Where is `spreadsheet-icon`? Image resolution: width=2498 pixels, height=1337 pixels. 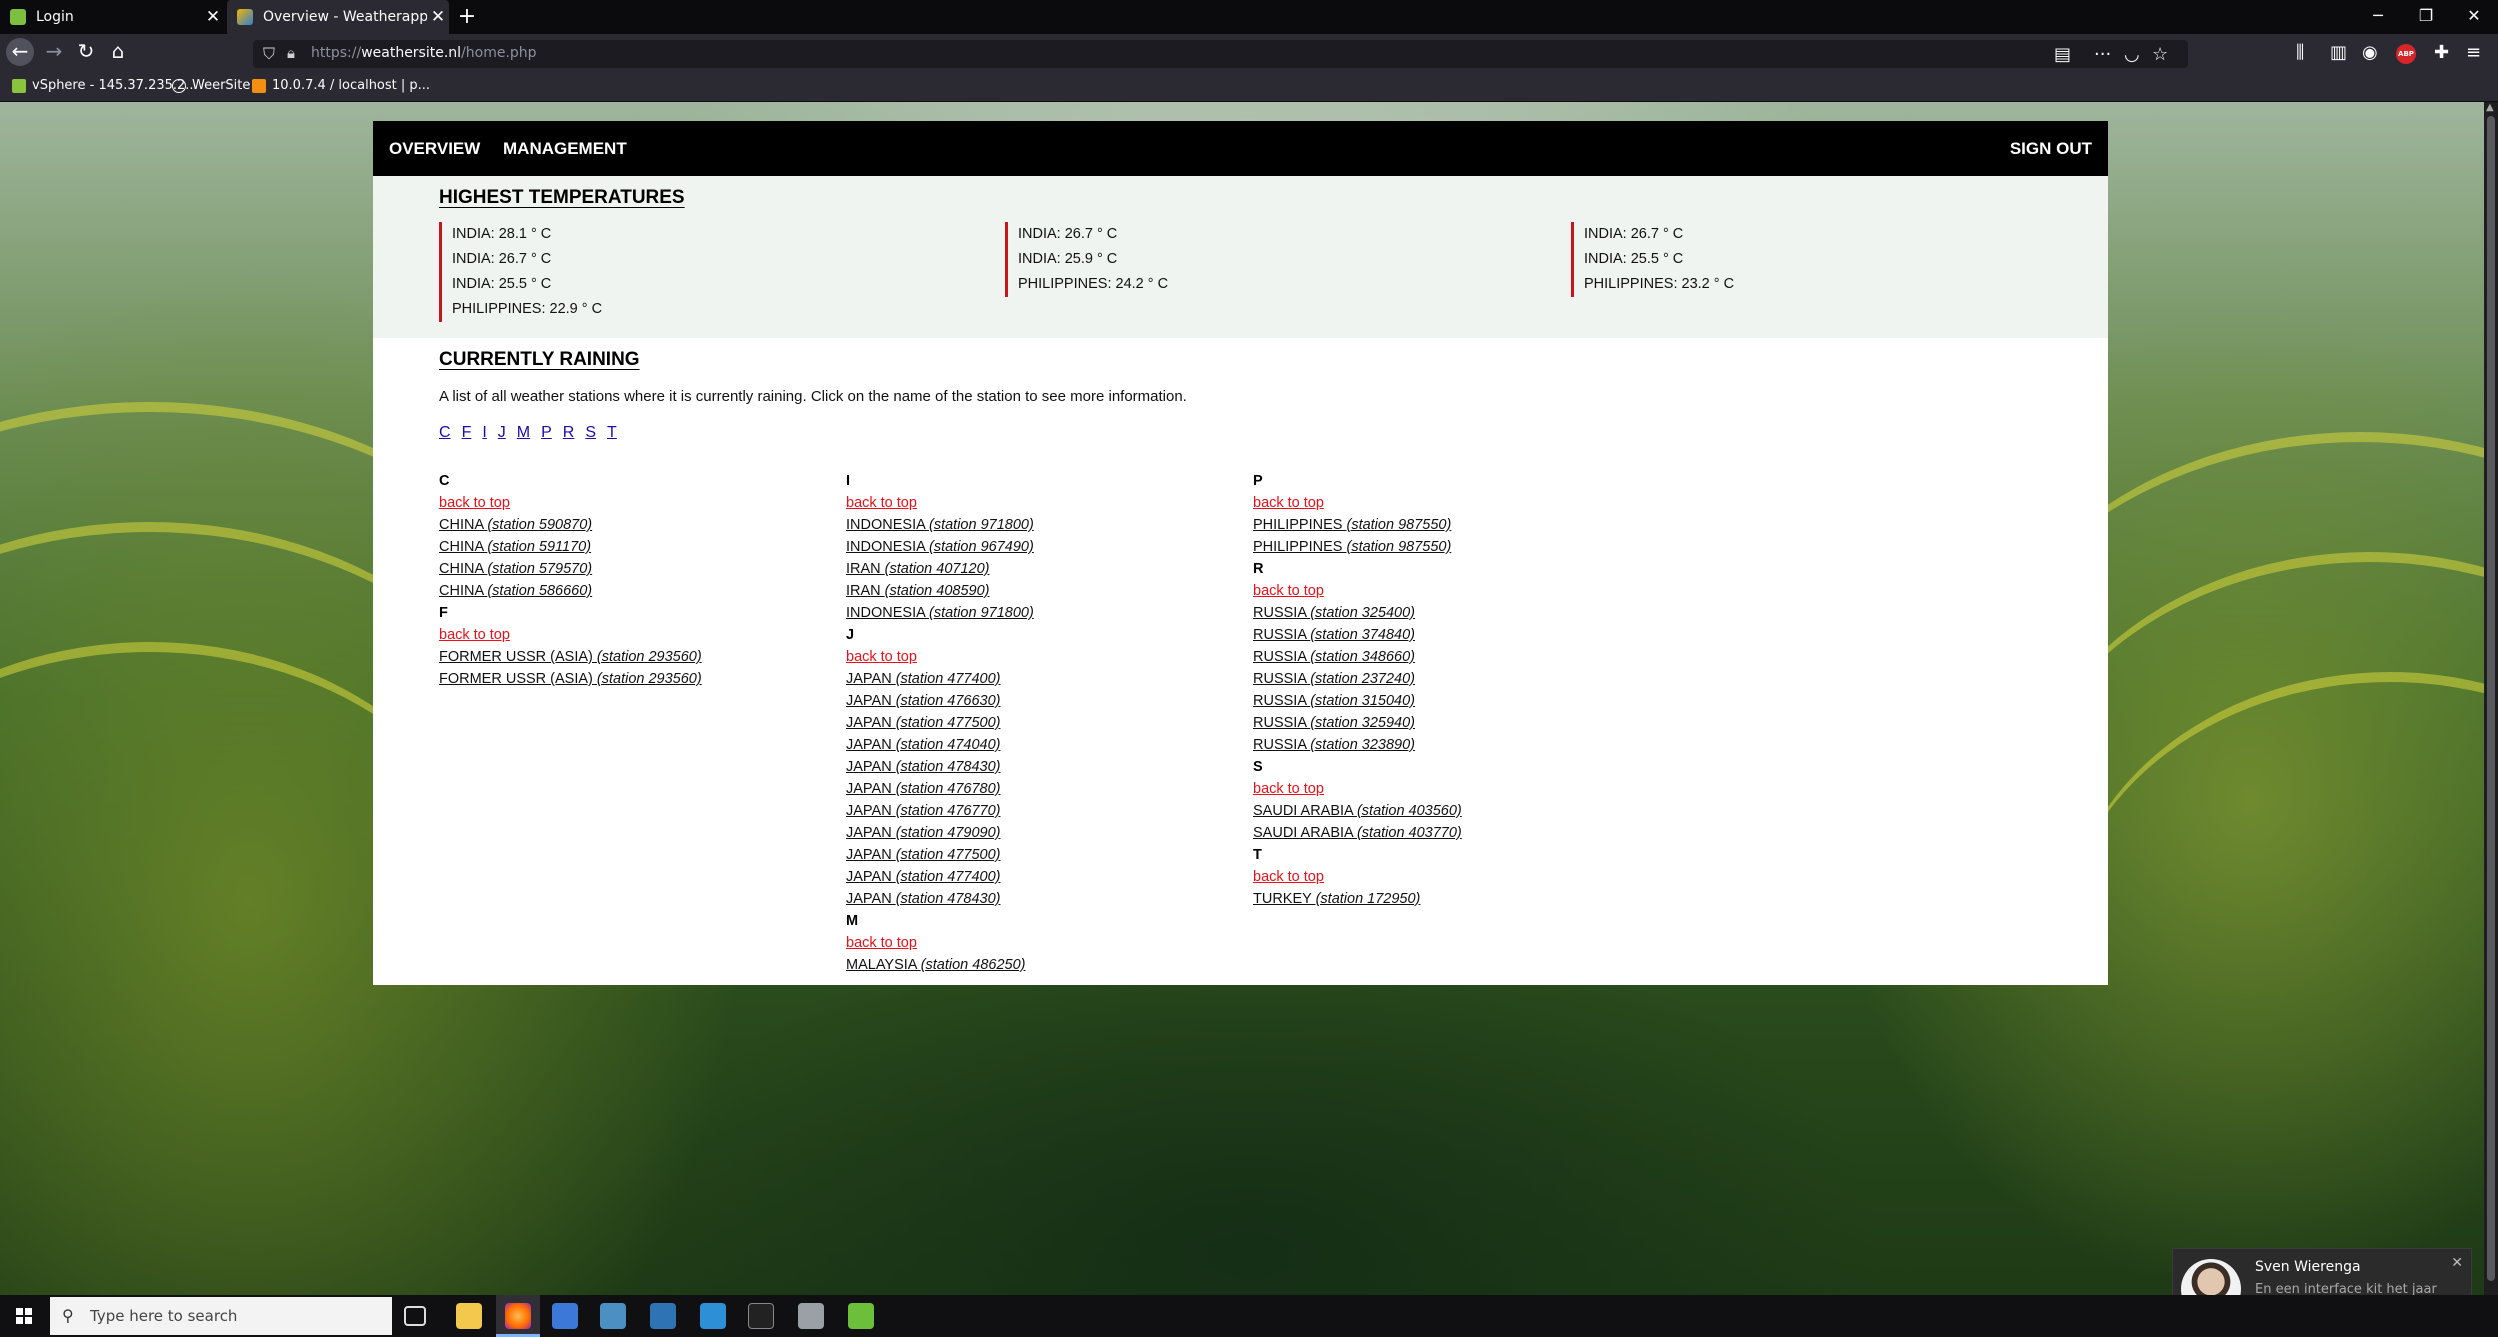
spreadsheet-icon is located at coordinates (861, 1316).